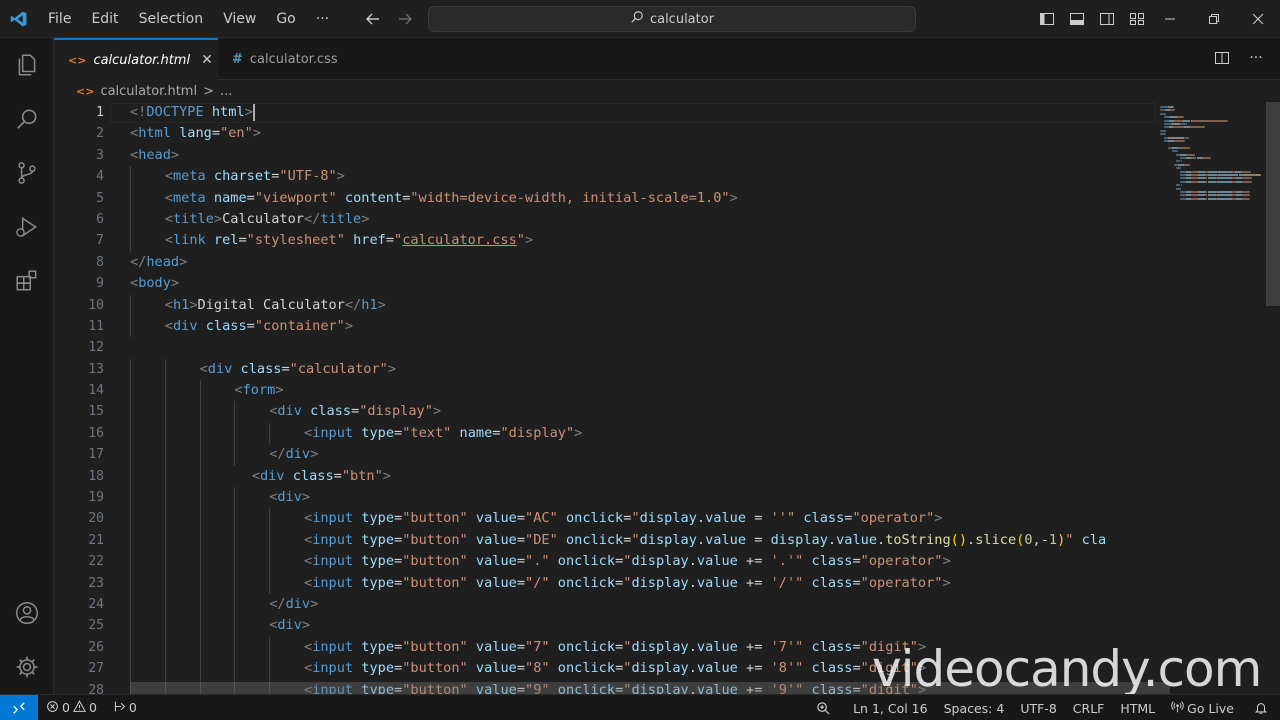  I want to click on encoding: UTF-8, so click(1038, 707).